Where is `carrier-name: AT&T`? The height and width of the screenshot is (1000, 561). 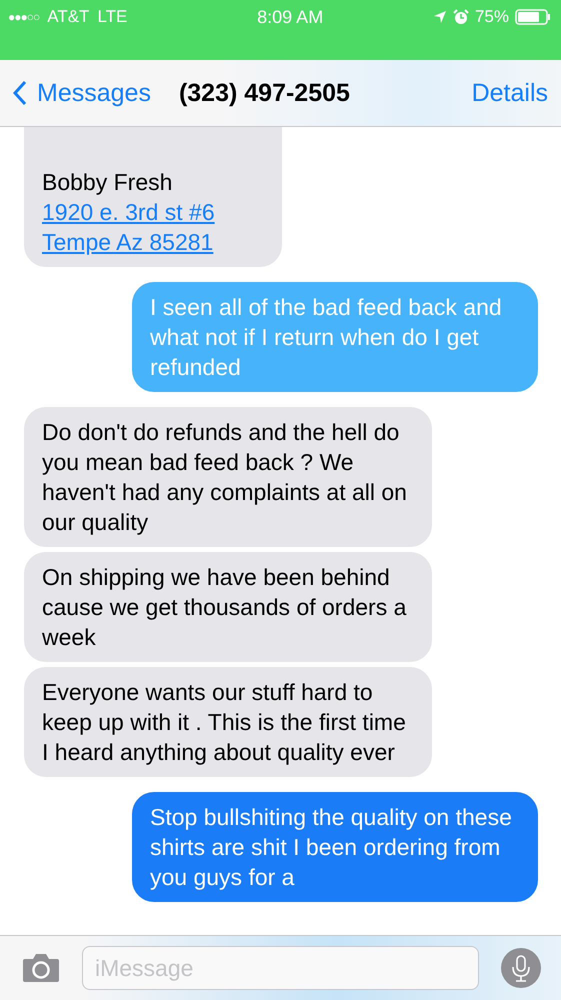
carrier-name: AT&T is located at coordinates (68, 17).